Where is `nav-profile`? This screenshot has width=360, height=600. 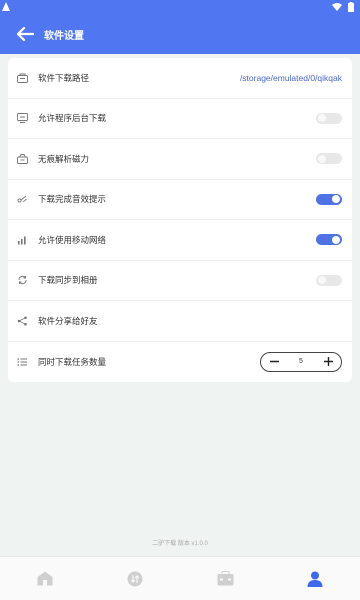 nav-profile is located at coordinates (315, 579).